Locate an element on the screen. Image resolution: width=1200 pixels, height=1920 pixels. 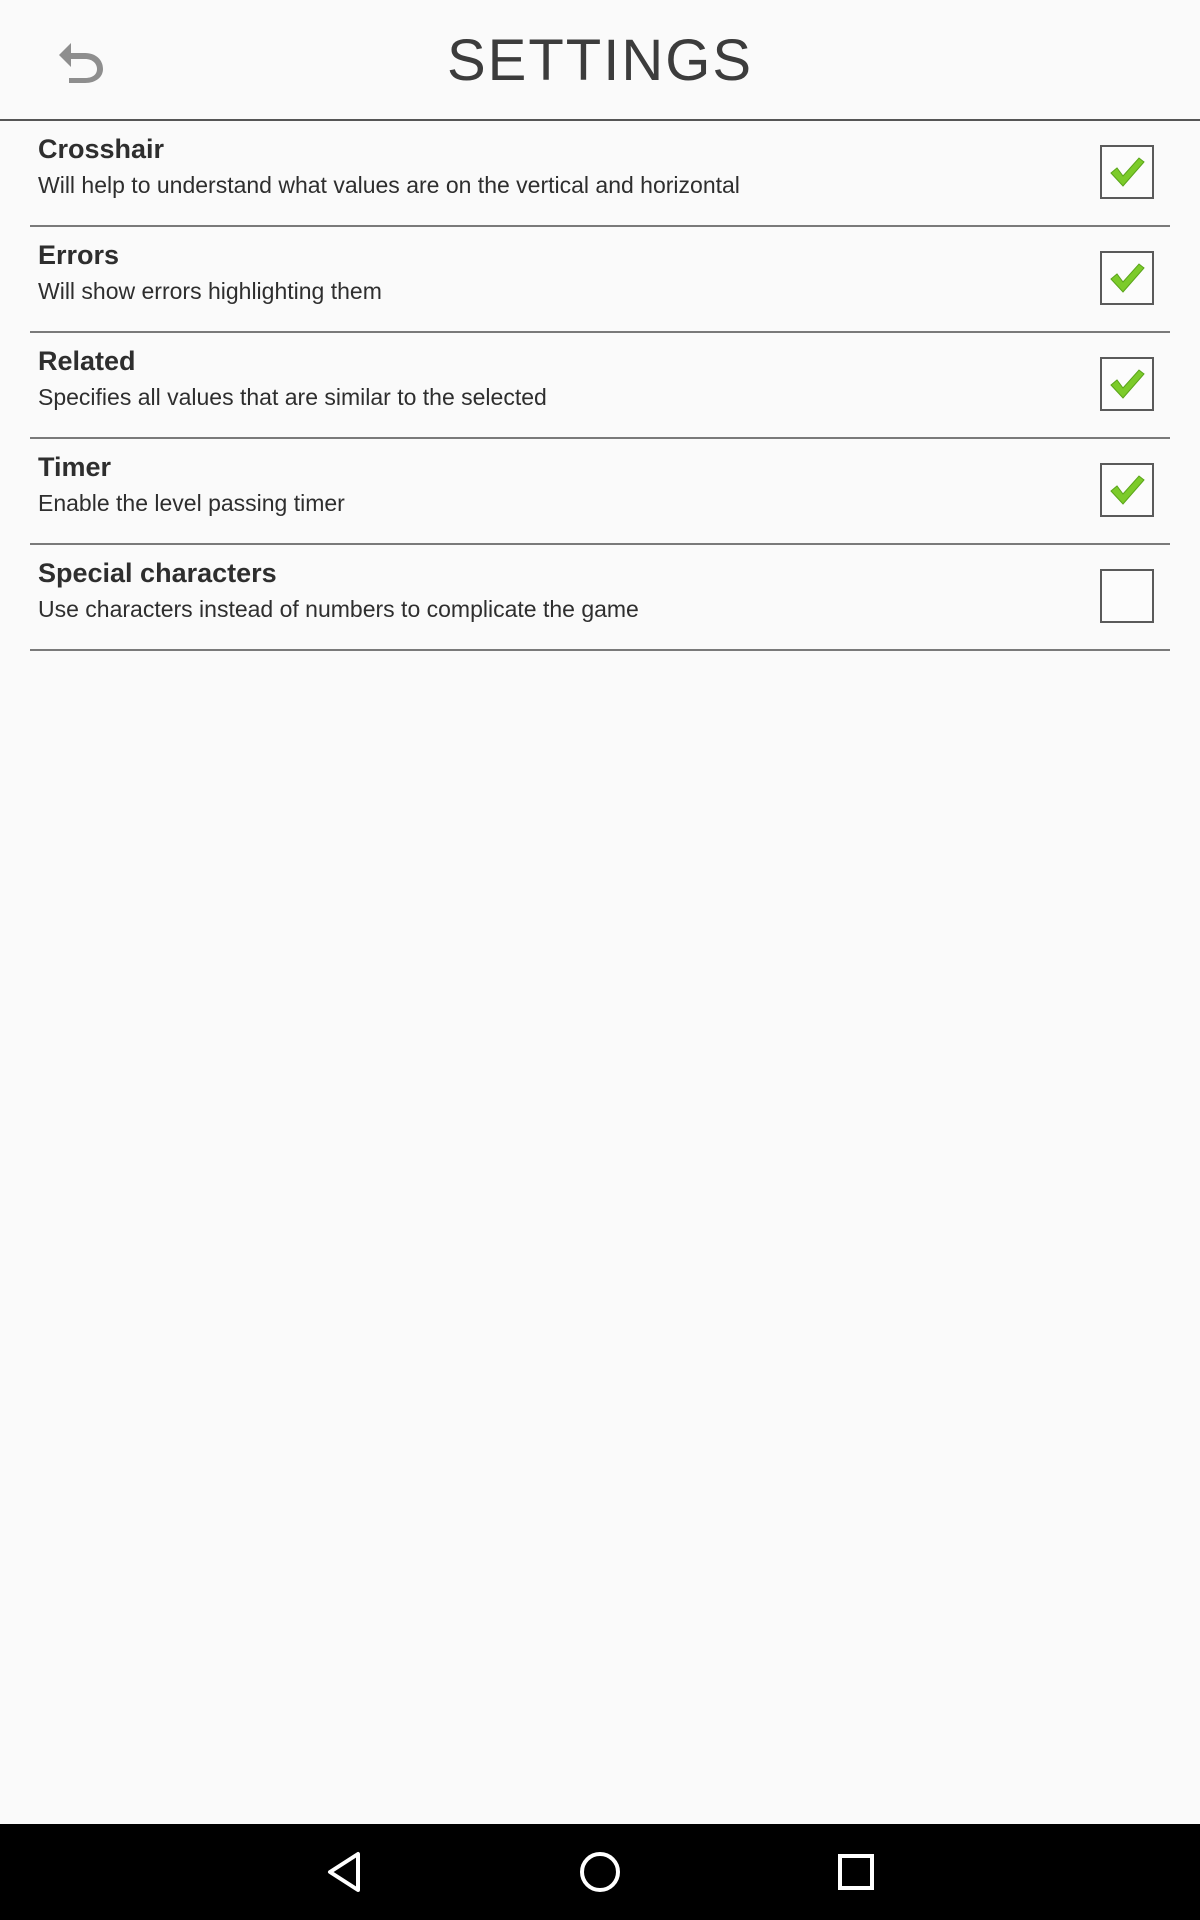
system-navigation-bar is located at coordinates (600, 1872).